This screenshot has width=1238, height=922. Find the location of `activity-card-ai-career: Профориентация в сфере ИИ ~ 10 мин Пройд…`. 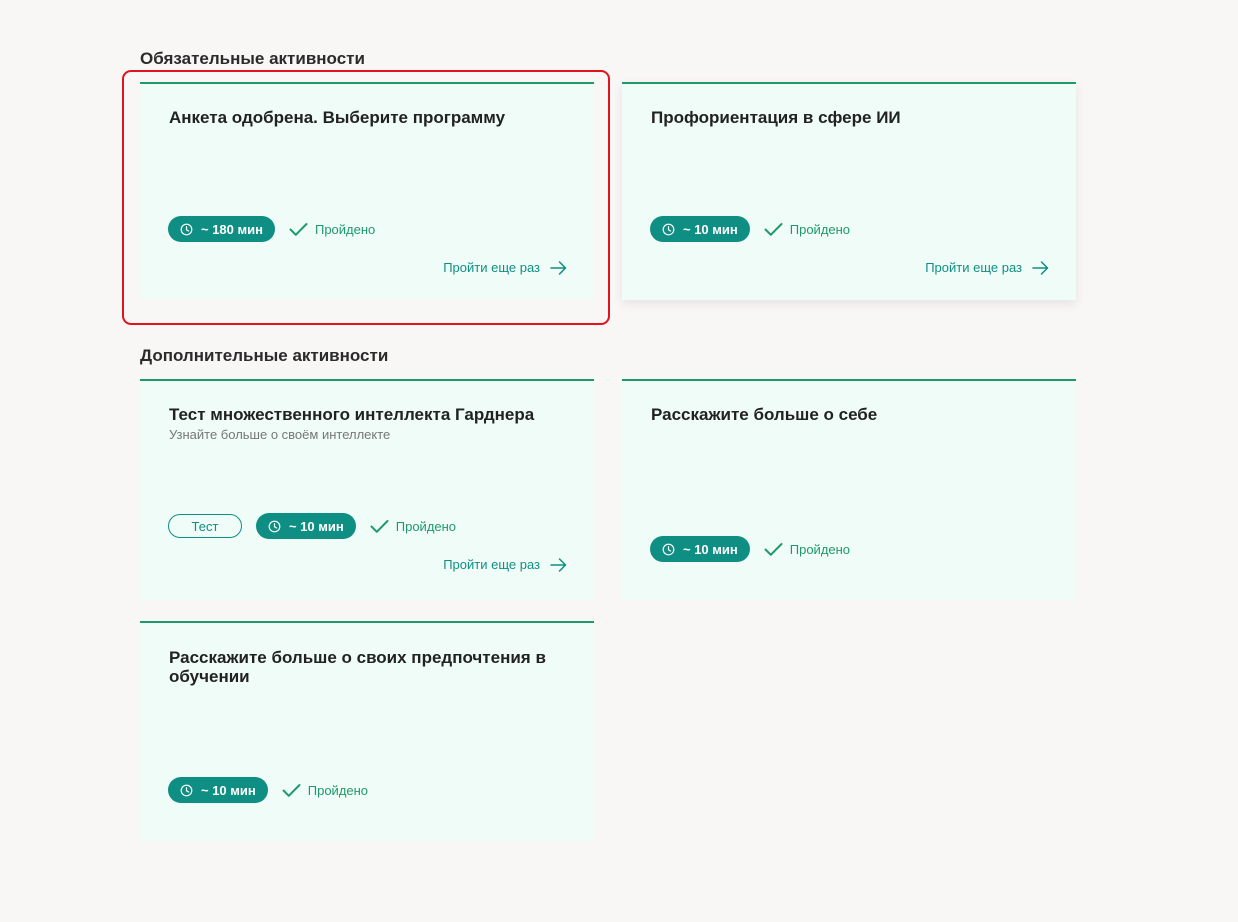

activity-card-ai-career: Профориентация в сфере ИИ ~ 10 мин Пройд… is located at coordinates (849, 191).